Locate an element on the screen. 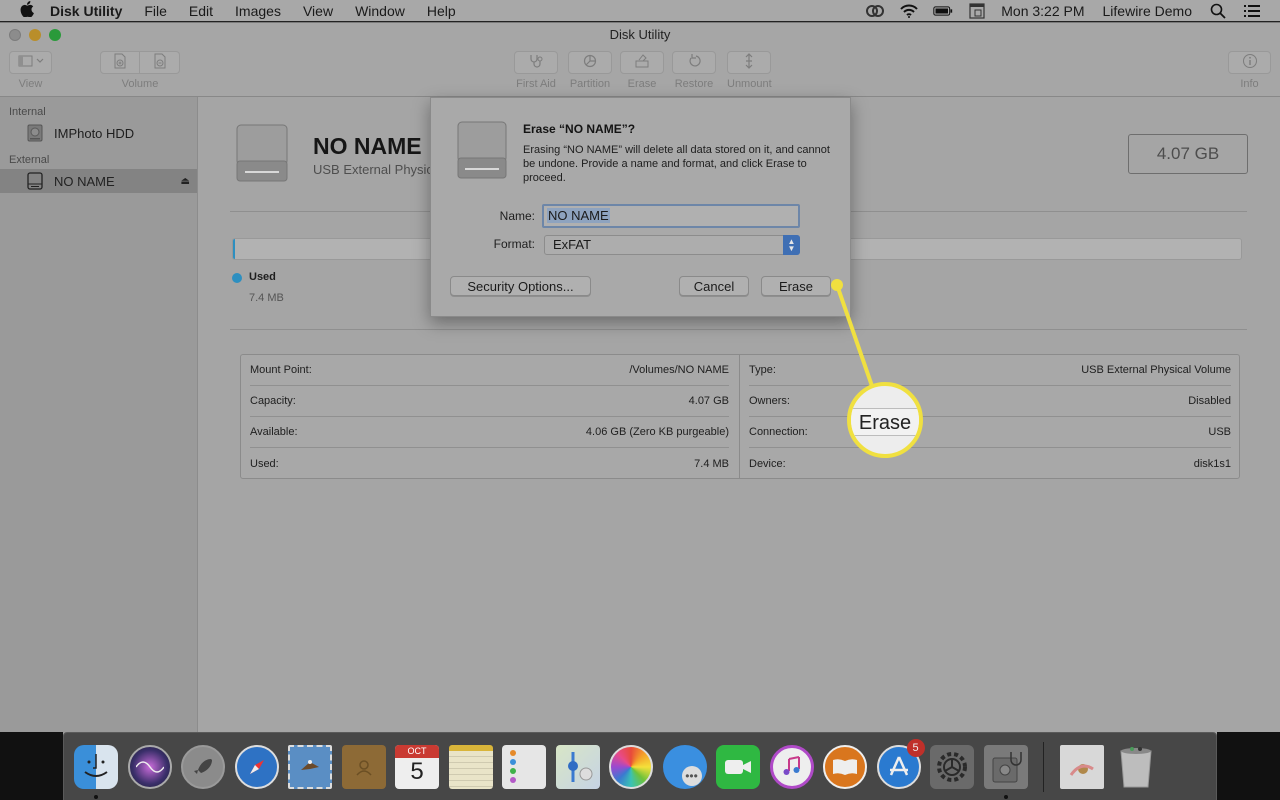  info-button is located at coordinates (1249, 62).